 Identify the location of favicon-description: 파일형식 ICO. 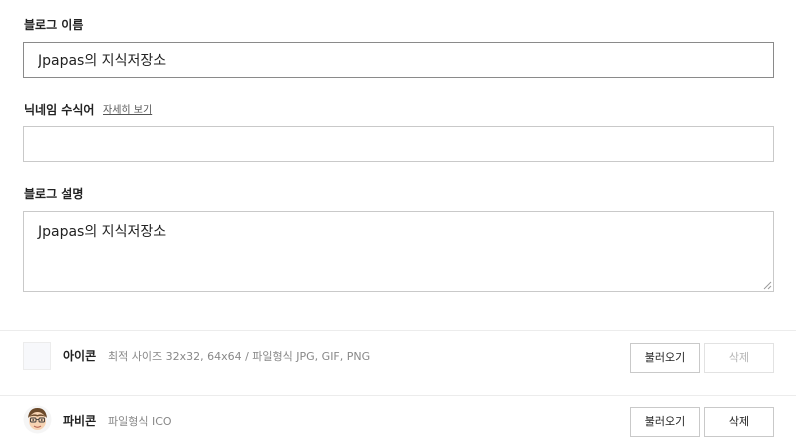
(140, 421).